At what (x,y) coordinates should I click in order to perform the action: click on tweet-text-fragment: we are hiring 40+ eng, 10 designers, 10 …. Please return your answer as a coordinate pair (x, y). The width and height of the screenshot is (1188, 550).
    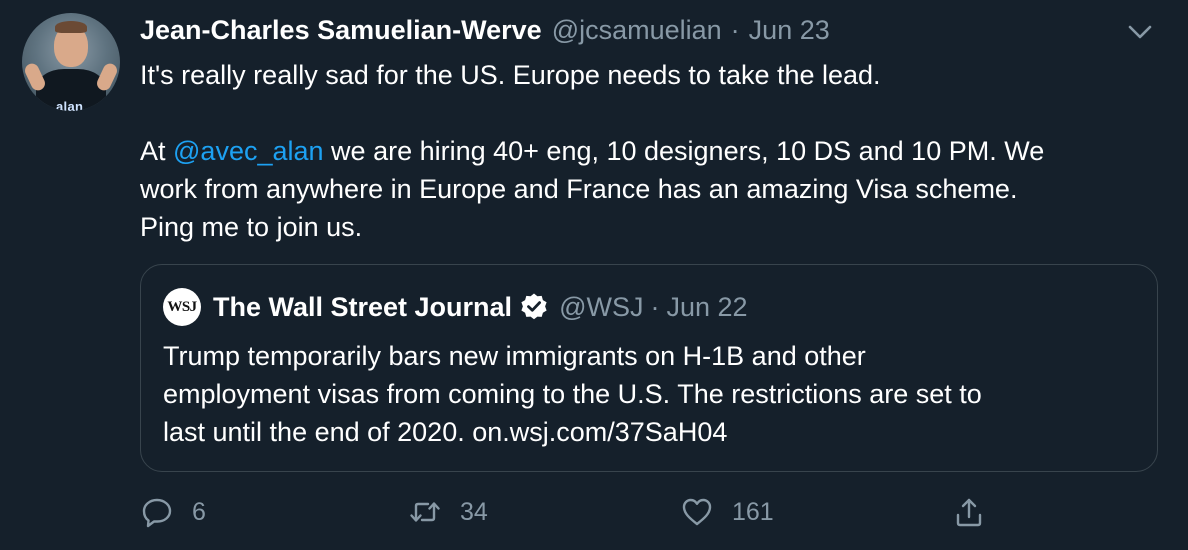
    Looking at the image, I should click on (688, 151).